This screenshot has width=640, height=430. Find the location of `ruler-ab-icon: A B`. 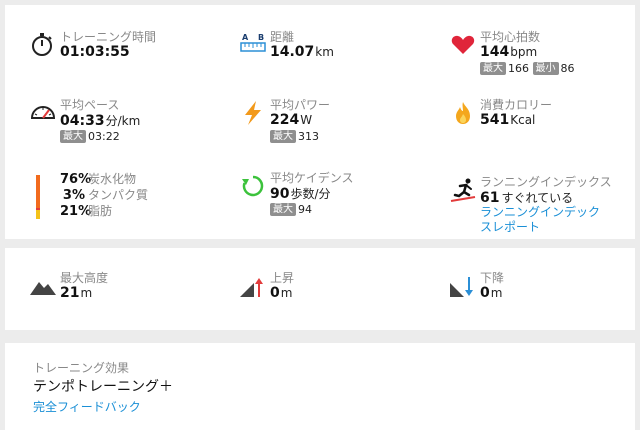

ruler-ab-icon: A B is located at coordinates (253, 42).